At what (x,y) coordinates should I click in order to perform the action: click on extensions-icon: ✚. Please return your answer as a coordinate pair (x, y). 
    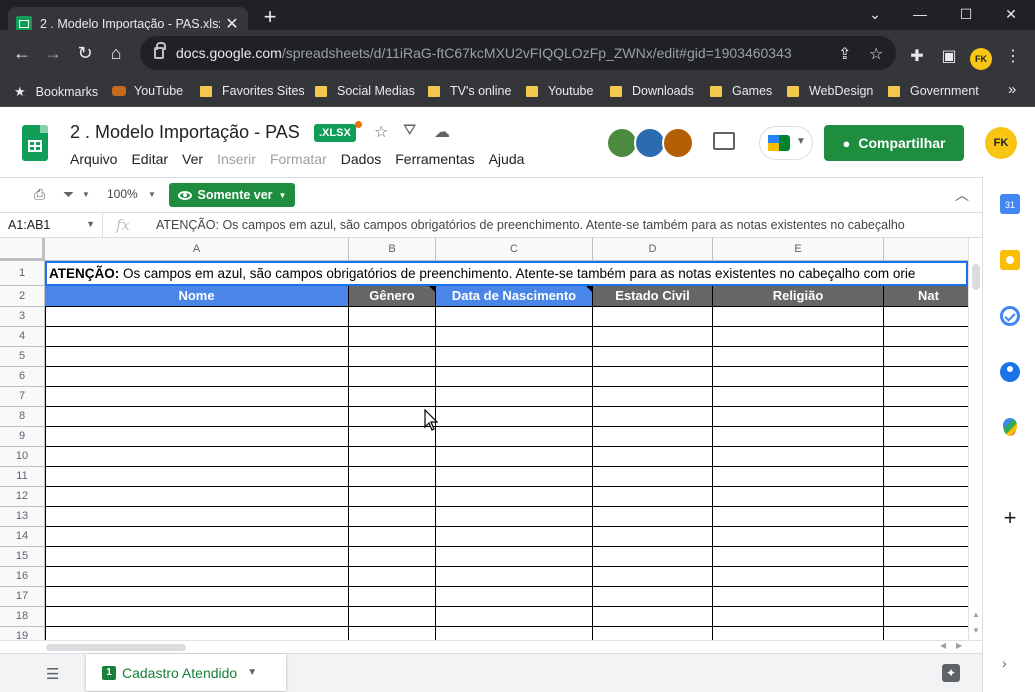
    Looking at the image, I should click on (917, 56).